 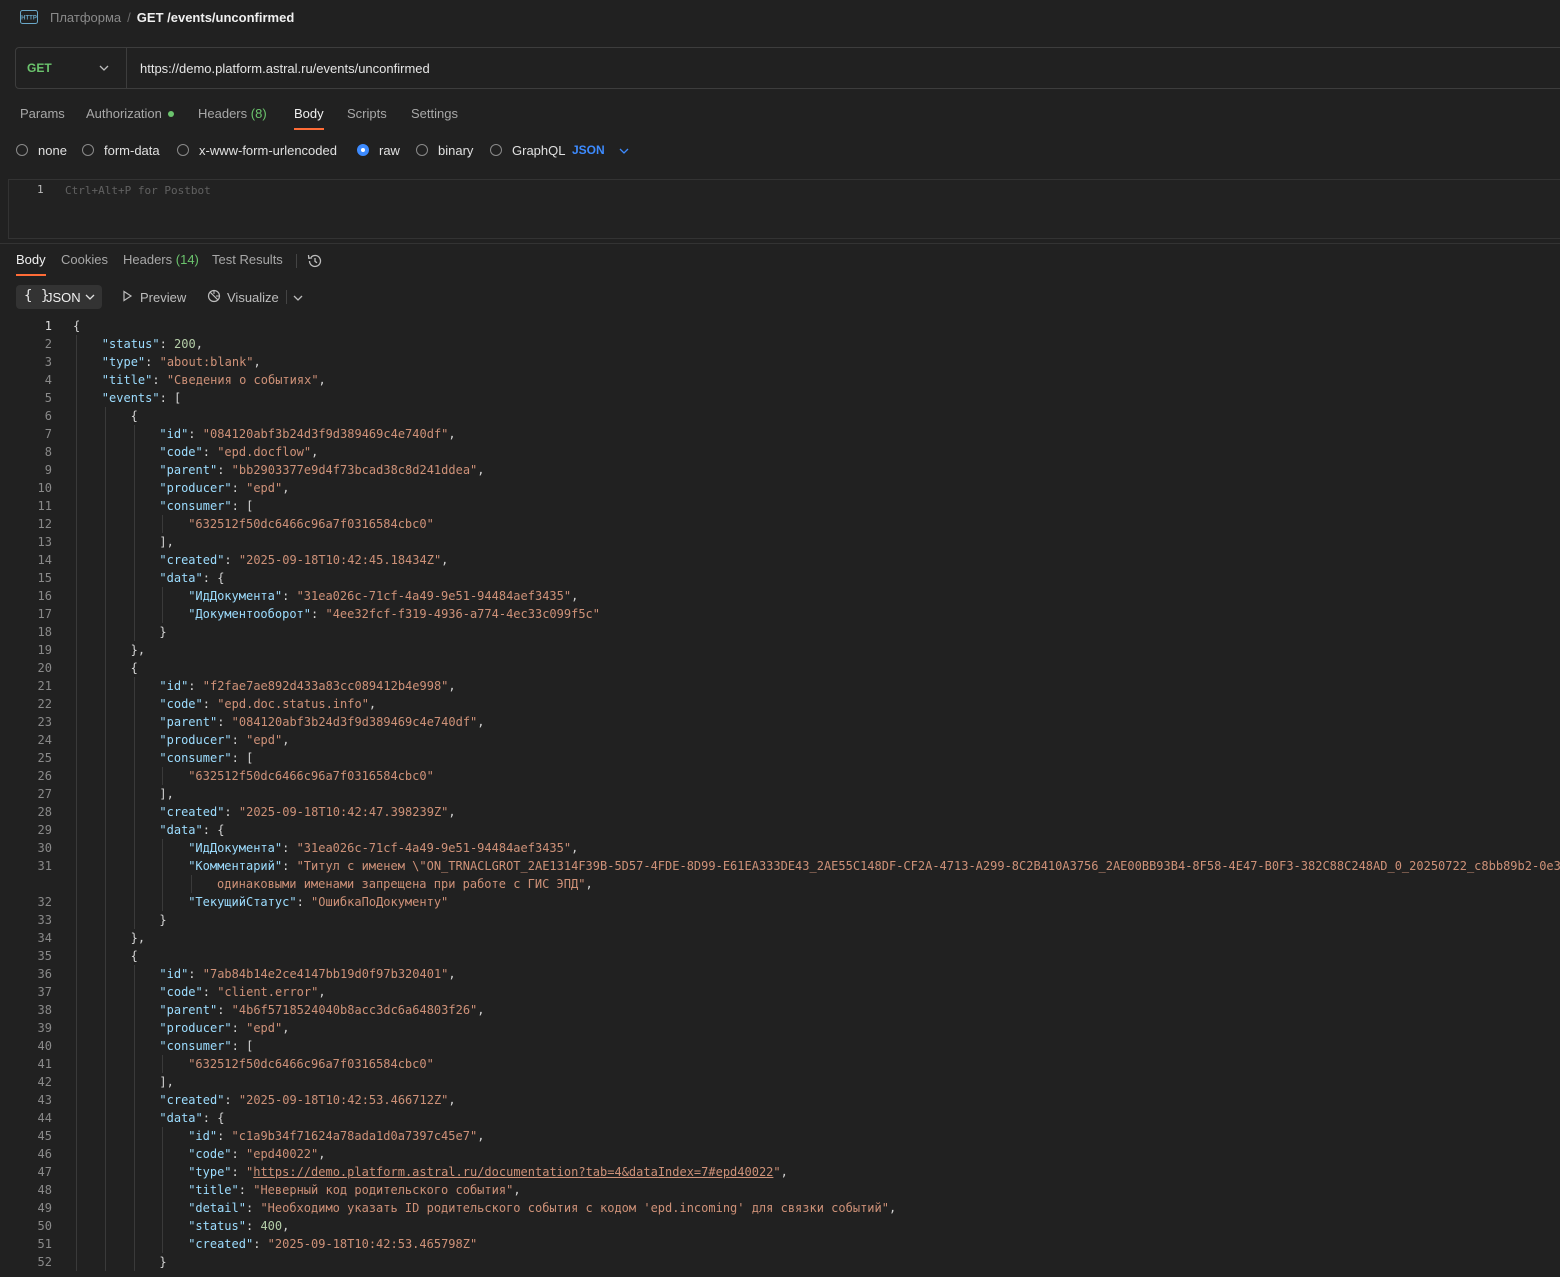 I want to click on tab-params: Params, so click(x=42, y=113).